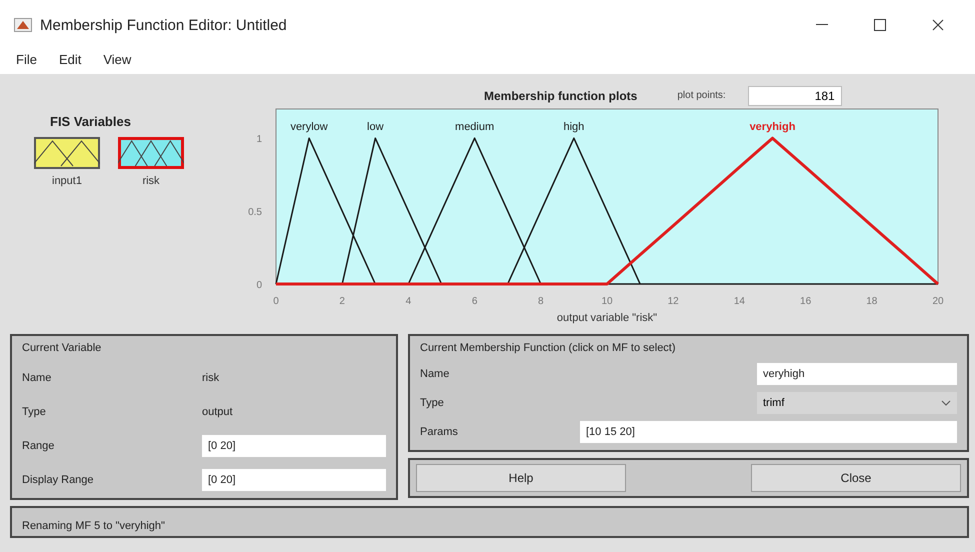 The height and width of the screenshot is (552, 975). Describe the element at coordinates (857, 403) in the screenshot. I see `type-dropdown: trimf` at that location.